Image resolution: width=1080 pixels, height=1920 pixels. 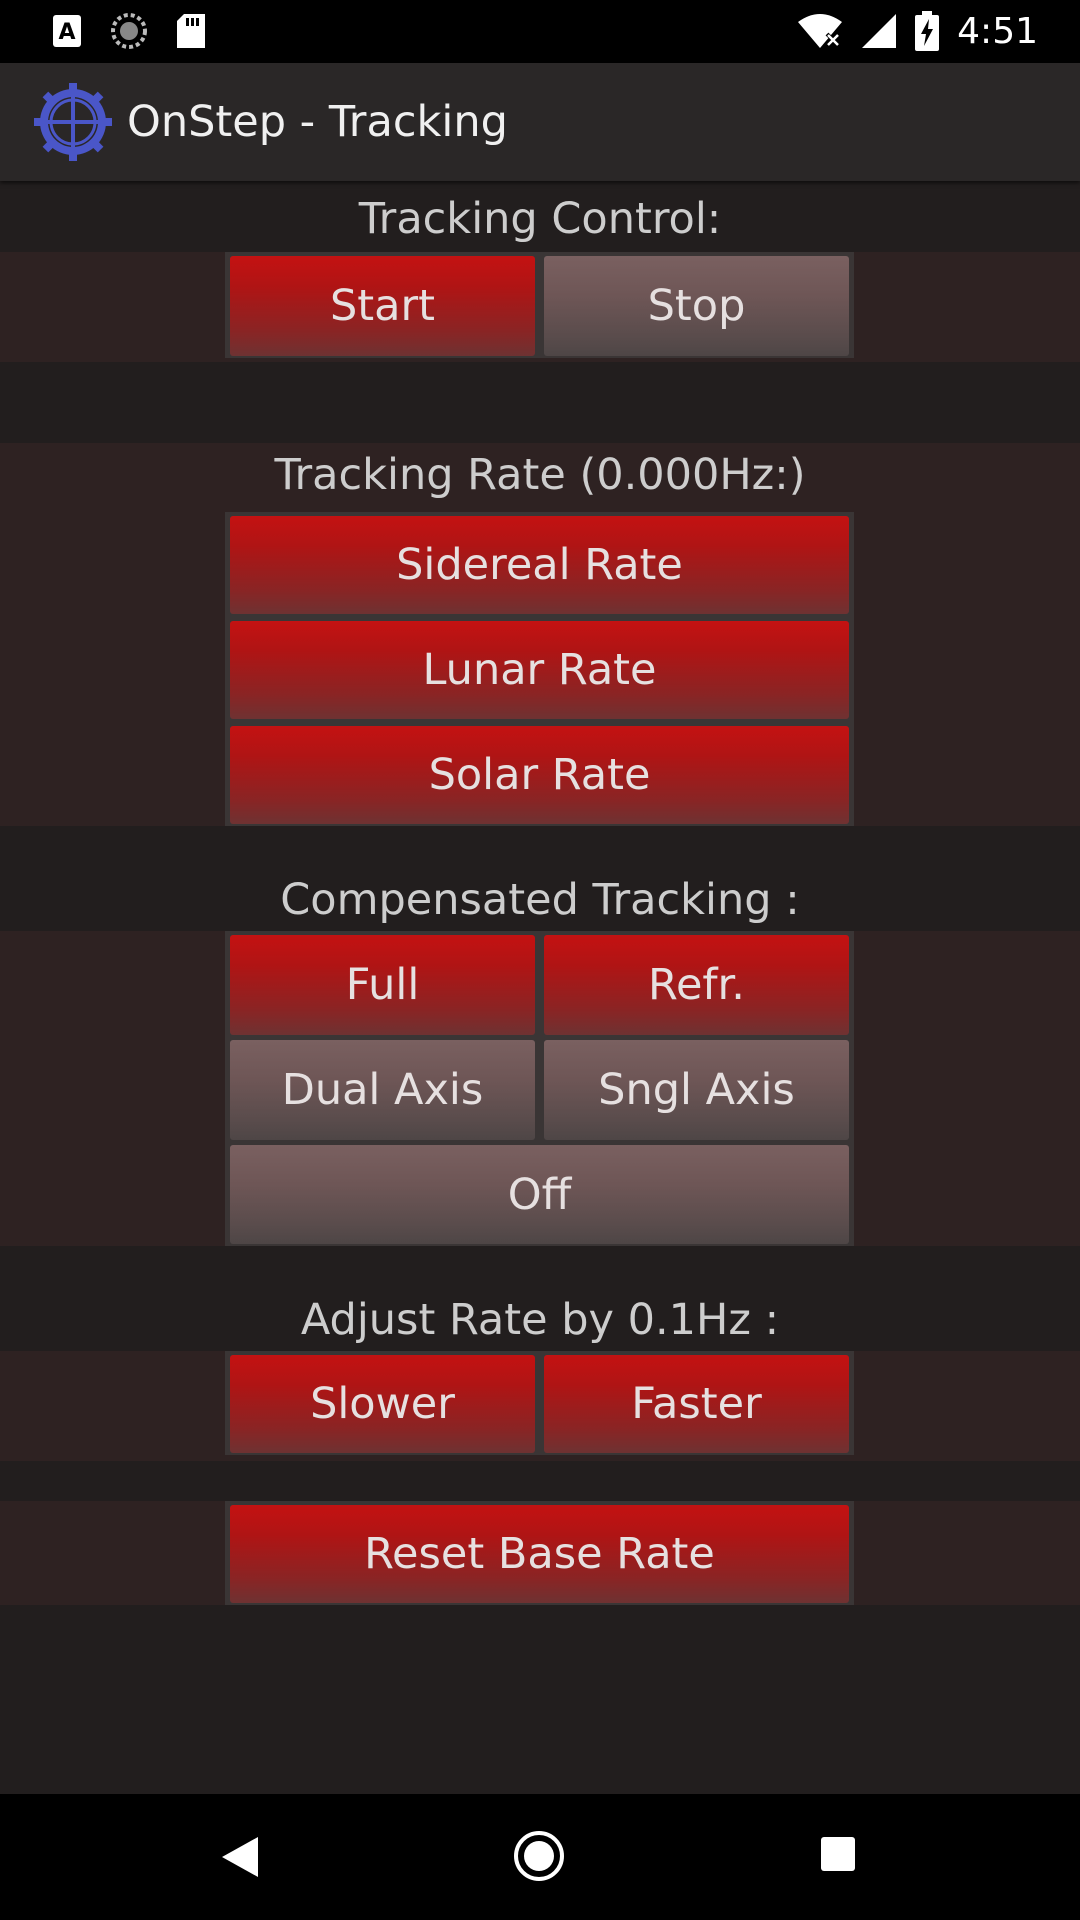 What do you see at coordinates (539, 1554) in the screenshot?
I see `reset-base-rate-button: Reset Base Rate` at bounding box center [539, 1554].